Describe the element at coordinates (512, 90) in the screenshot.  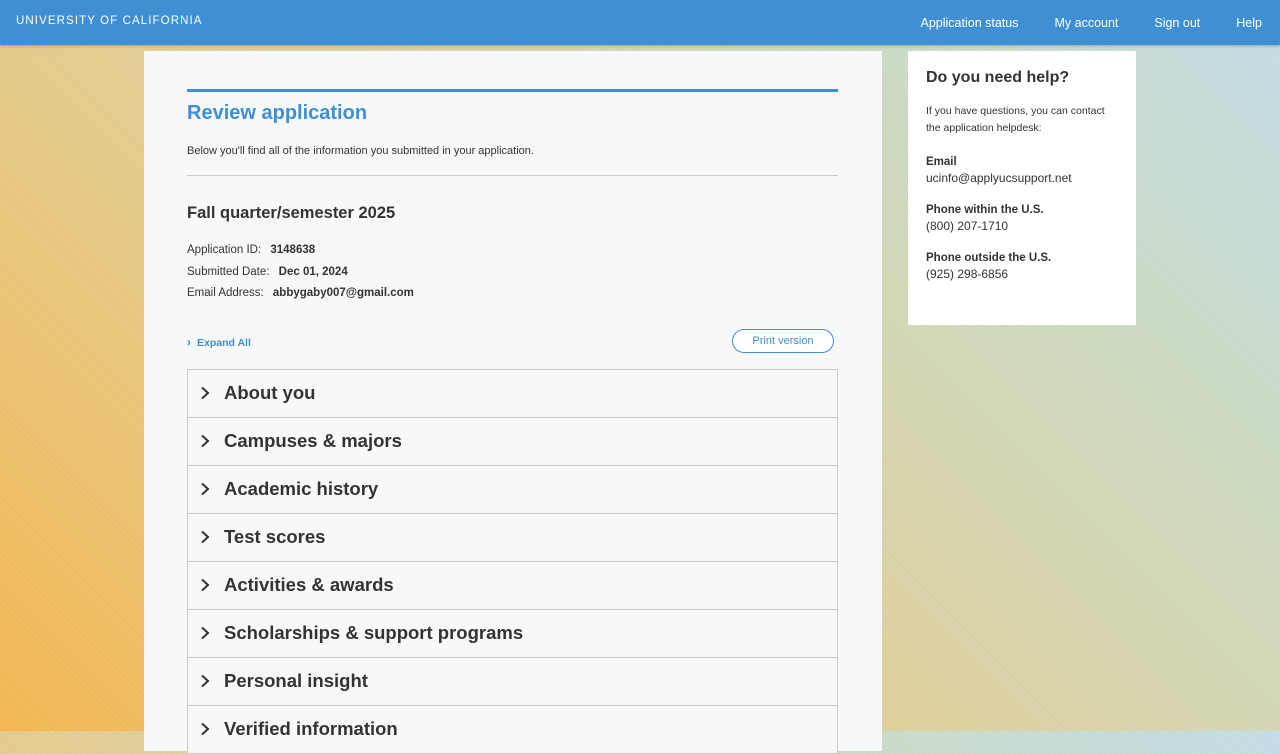
I see `title-rule` at that location.